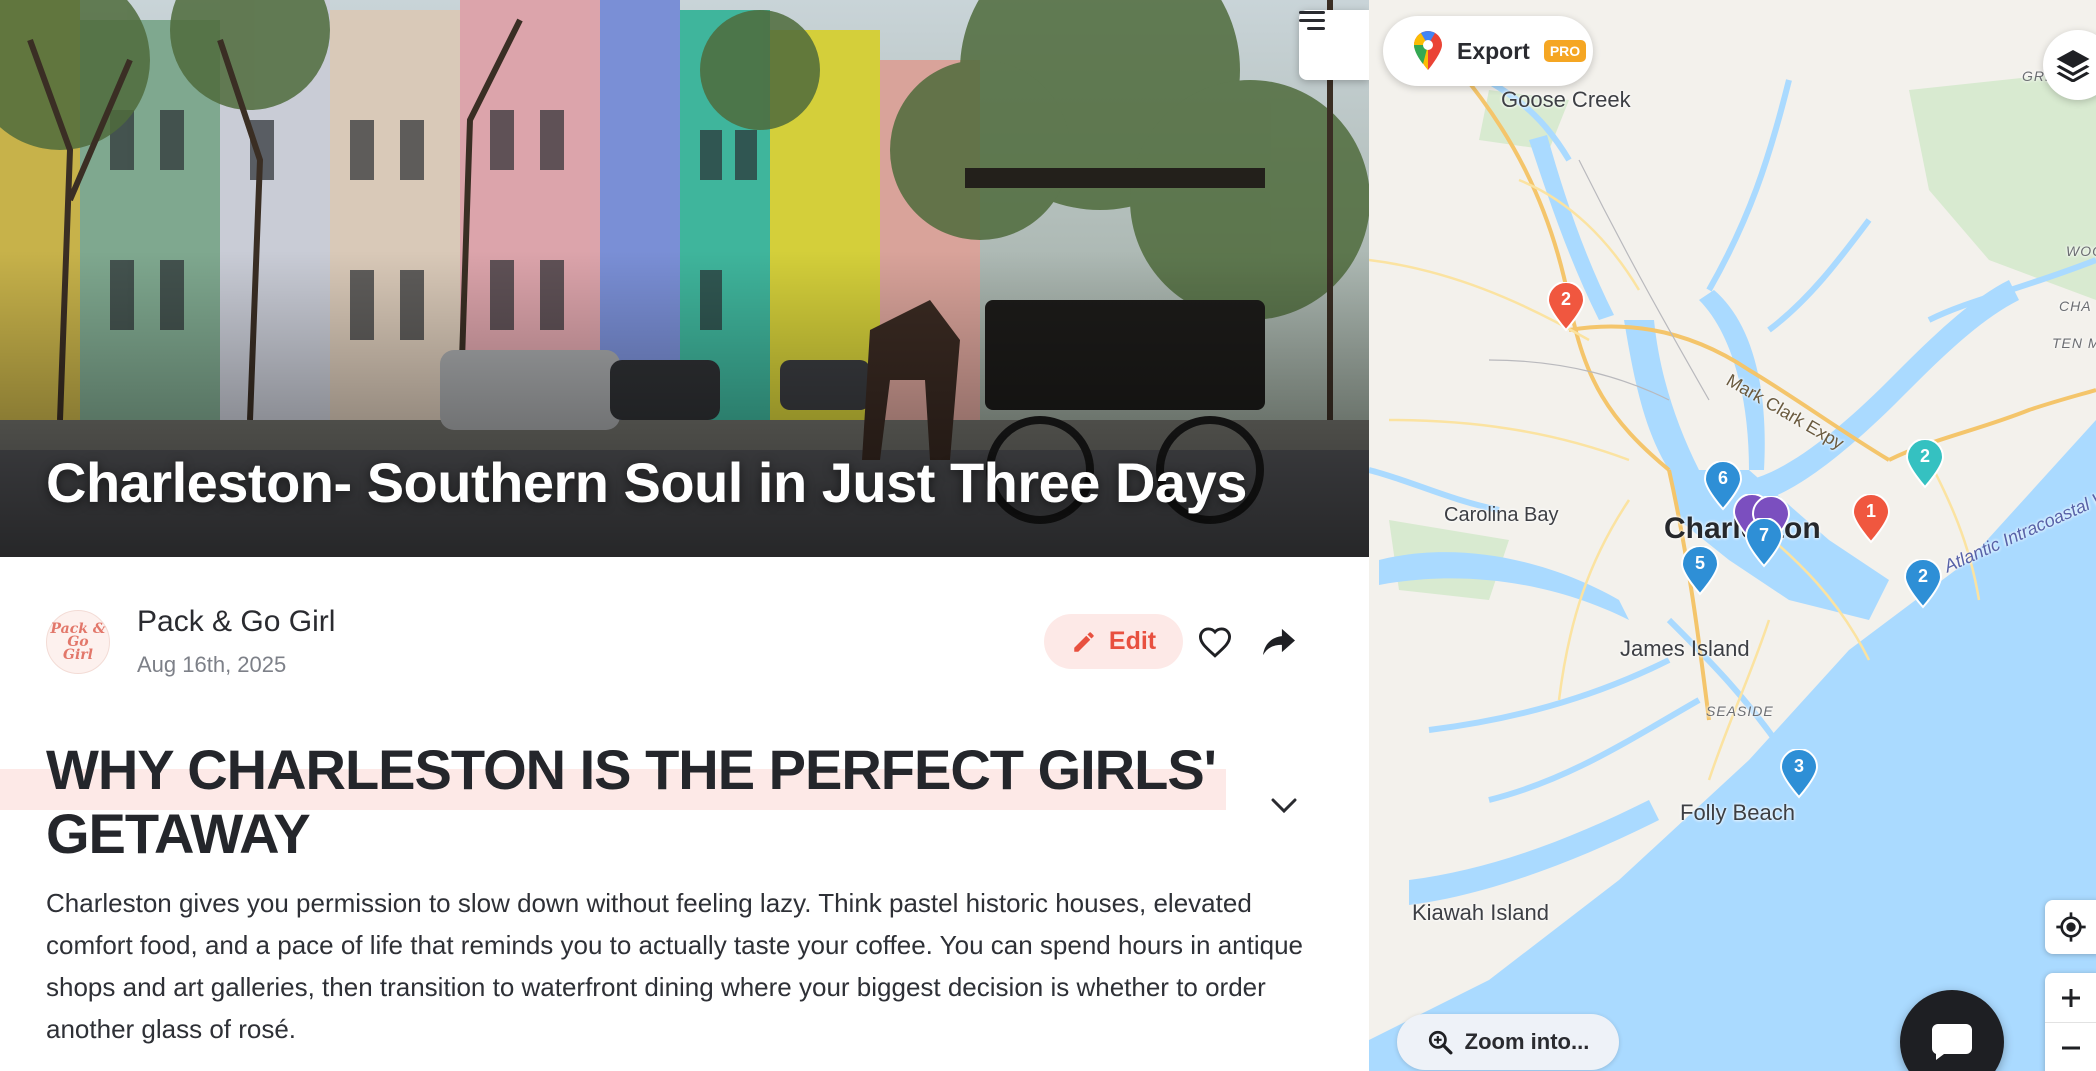 This screenshot has height=1071, width=2096. Describe the element at coordinates (1870, 511) in the screenshot. I see `pin-number: 1` at that location.